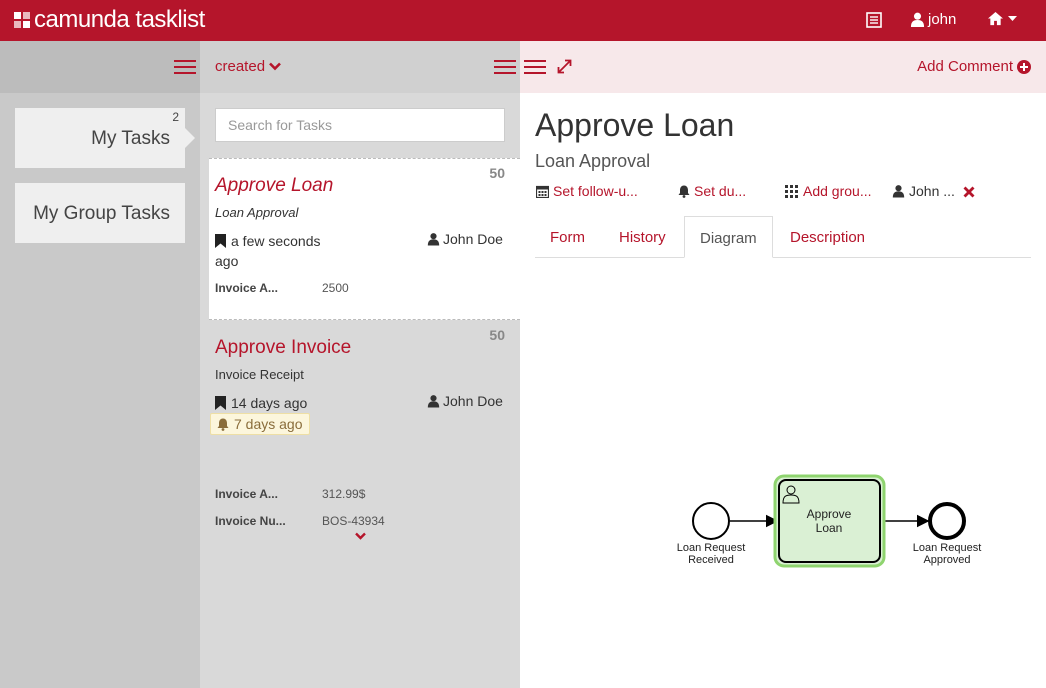 The image size is (1046, 688). Describe the element at coordinates (268, 424) in the screenshot. I see `task-due-text: 7 days ago` at that location.